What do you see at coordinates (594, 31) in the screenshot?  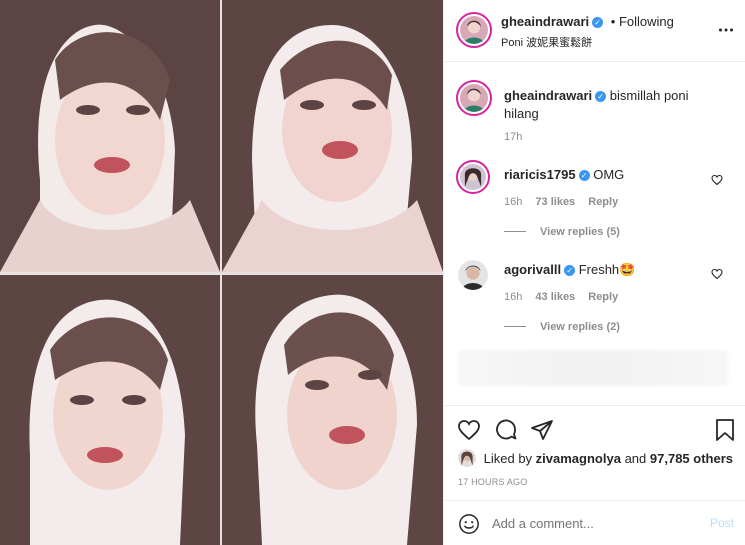 I see `post-header: gheaindrawari ✓ • Following Poni 波妮果蜜鬆餅` at bounding box center [594, 31].